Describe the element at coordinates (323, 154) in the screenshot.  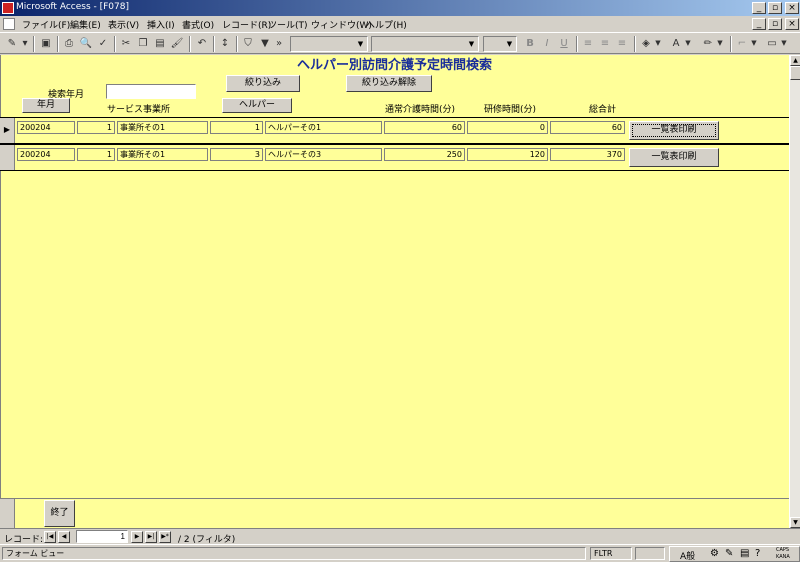
I see `helper-name-cell: ヘルパーその3` at that location.